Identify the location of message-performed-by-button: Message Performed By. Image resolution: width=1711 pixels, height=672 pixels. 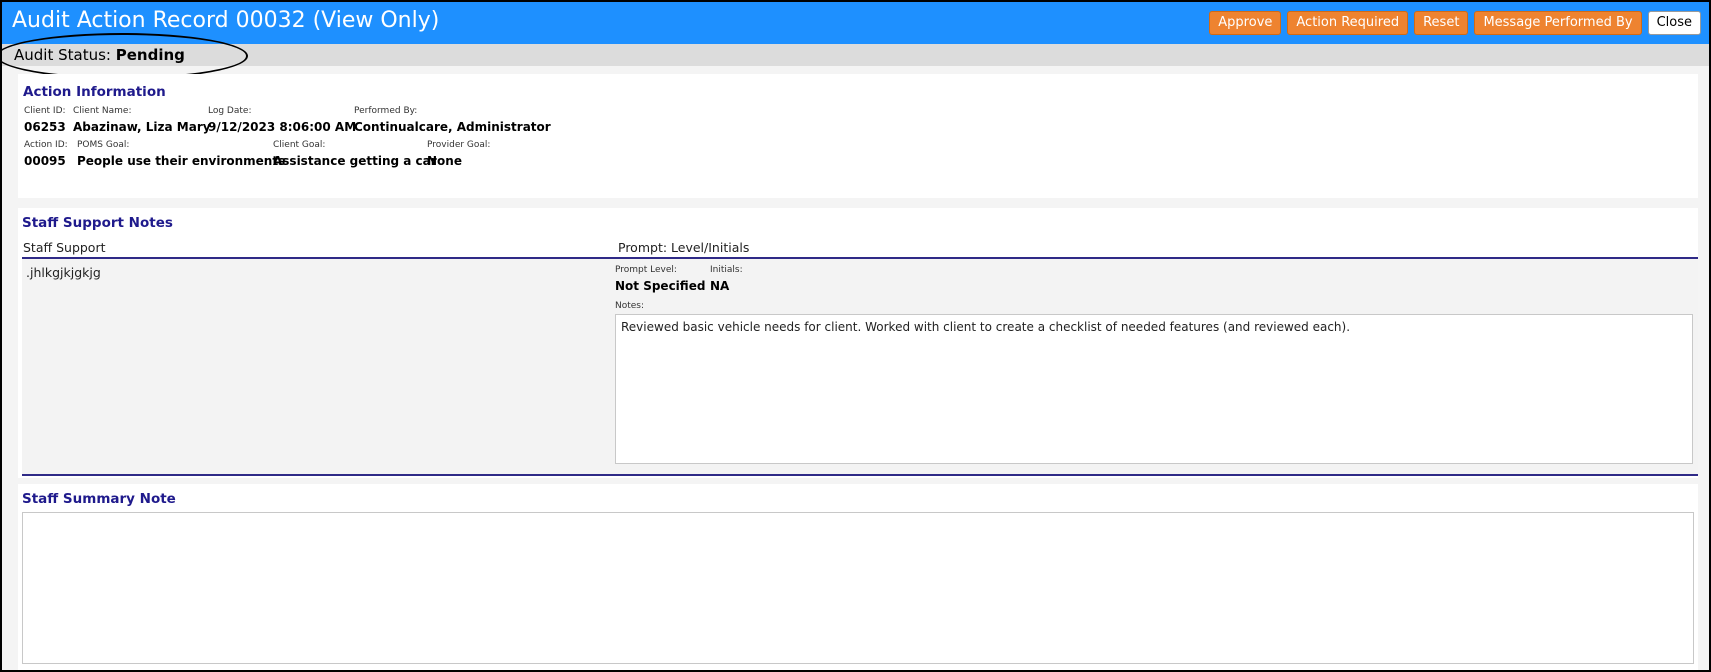
(1558, 23).